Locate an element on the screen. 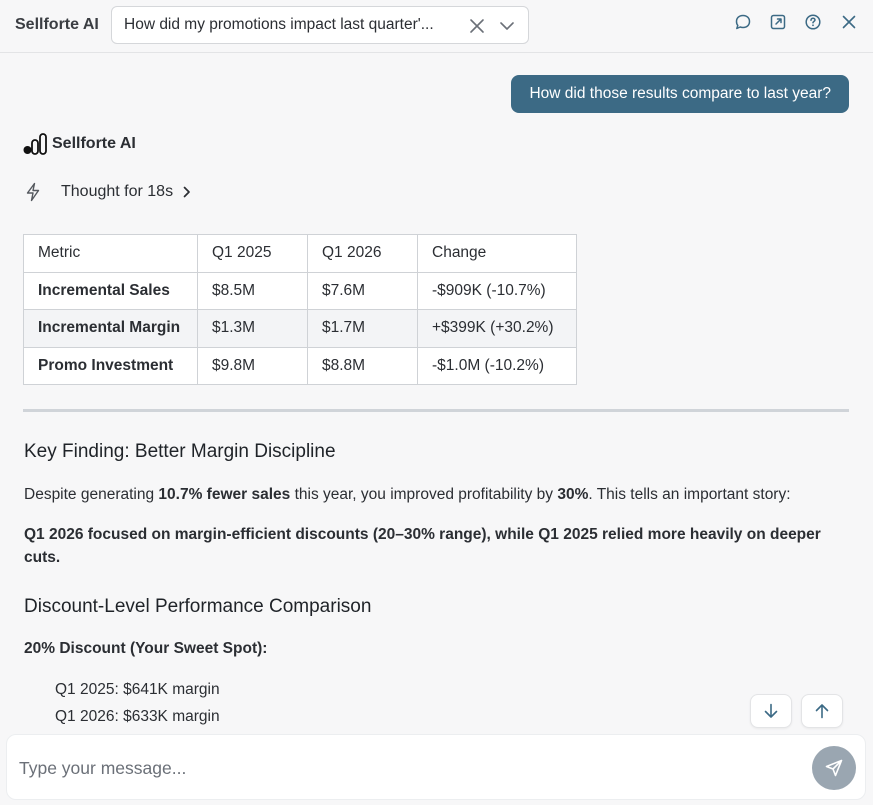 This screenshot has height=805, width=873. table-header-cell: Q1 2025 is located at coordinates (252, 253).